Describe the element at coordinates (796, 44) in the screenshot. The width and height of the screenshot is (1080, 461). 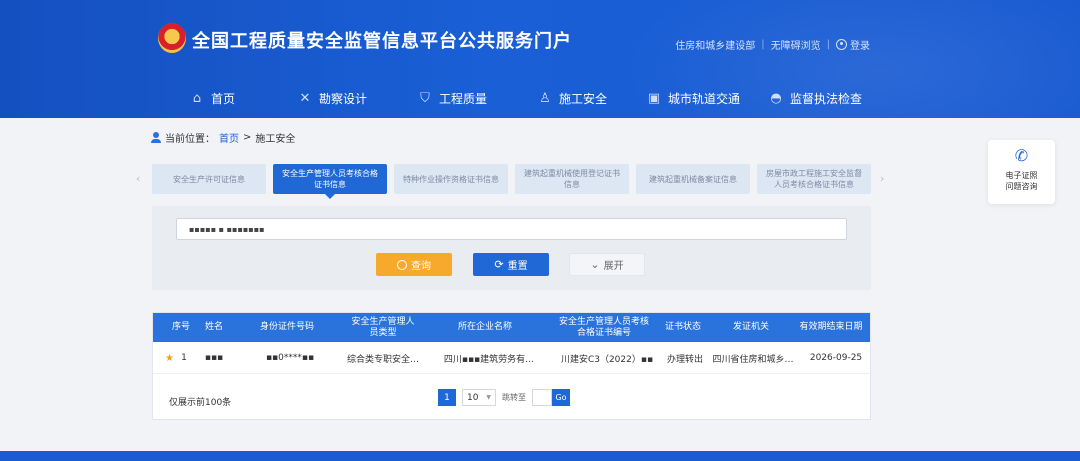
I see `accessibility-link: 无障碍浏览` at that location.